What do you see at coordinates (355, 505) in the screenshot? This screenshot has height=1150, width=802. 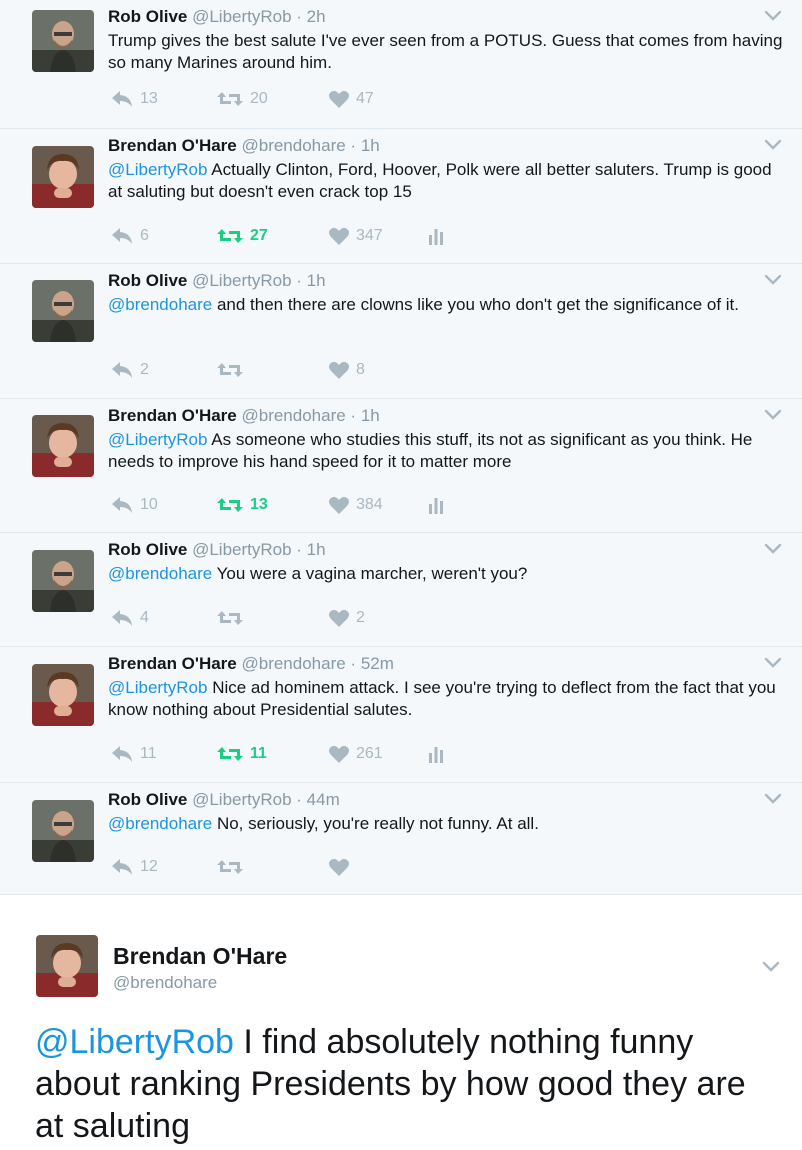 I see `like-button: 384` at bounding box center [355, 505].